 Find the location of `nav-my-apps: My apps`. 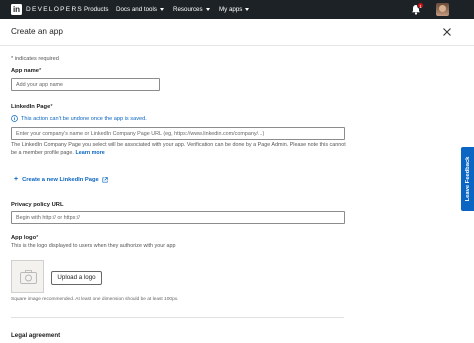

nav-my-apps: My apps is located at coordinates (234, 9).